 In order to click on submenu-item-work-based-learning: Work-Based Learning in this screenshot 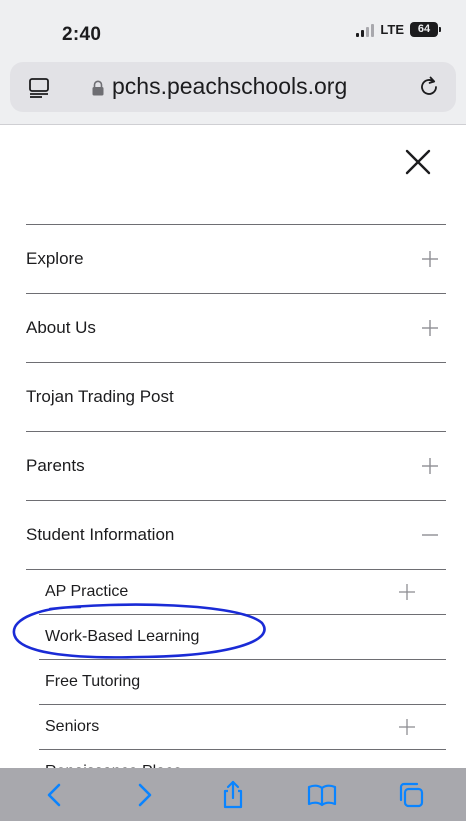, I will do `click(236, 637)`.